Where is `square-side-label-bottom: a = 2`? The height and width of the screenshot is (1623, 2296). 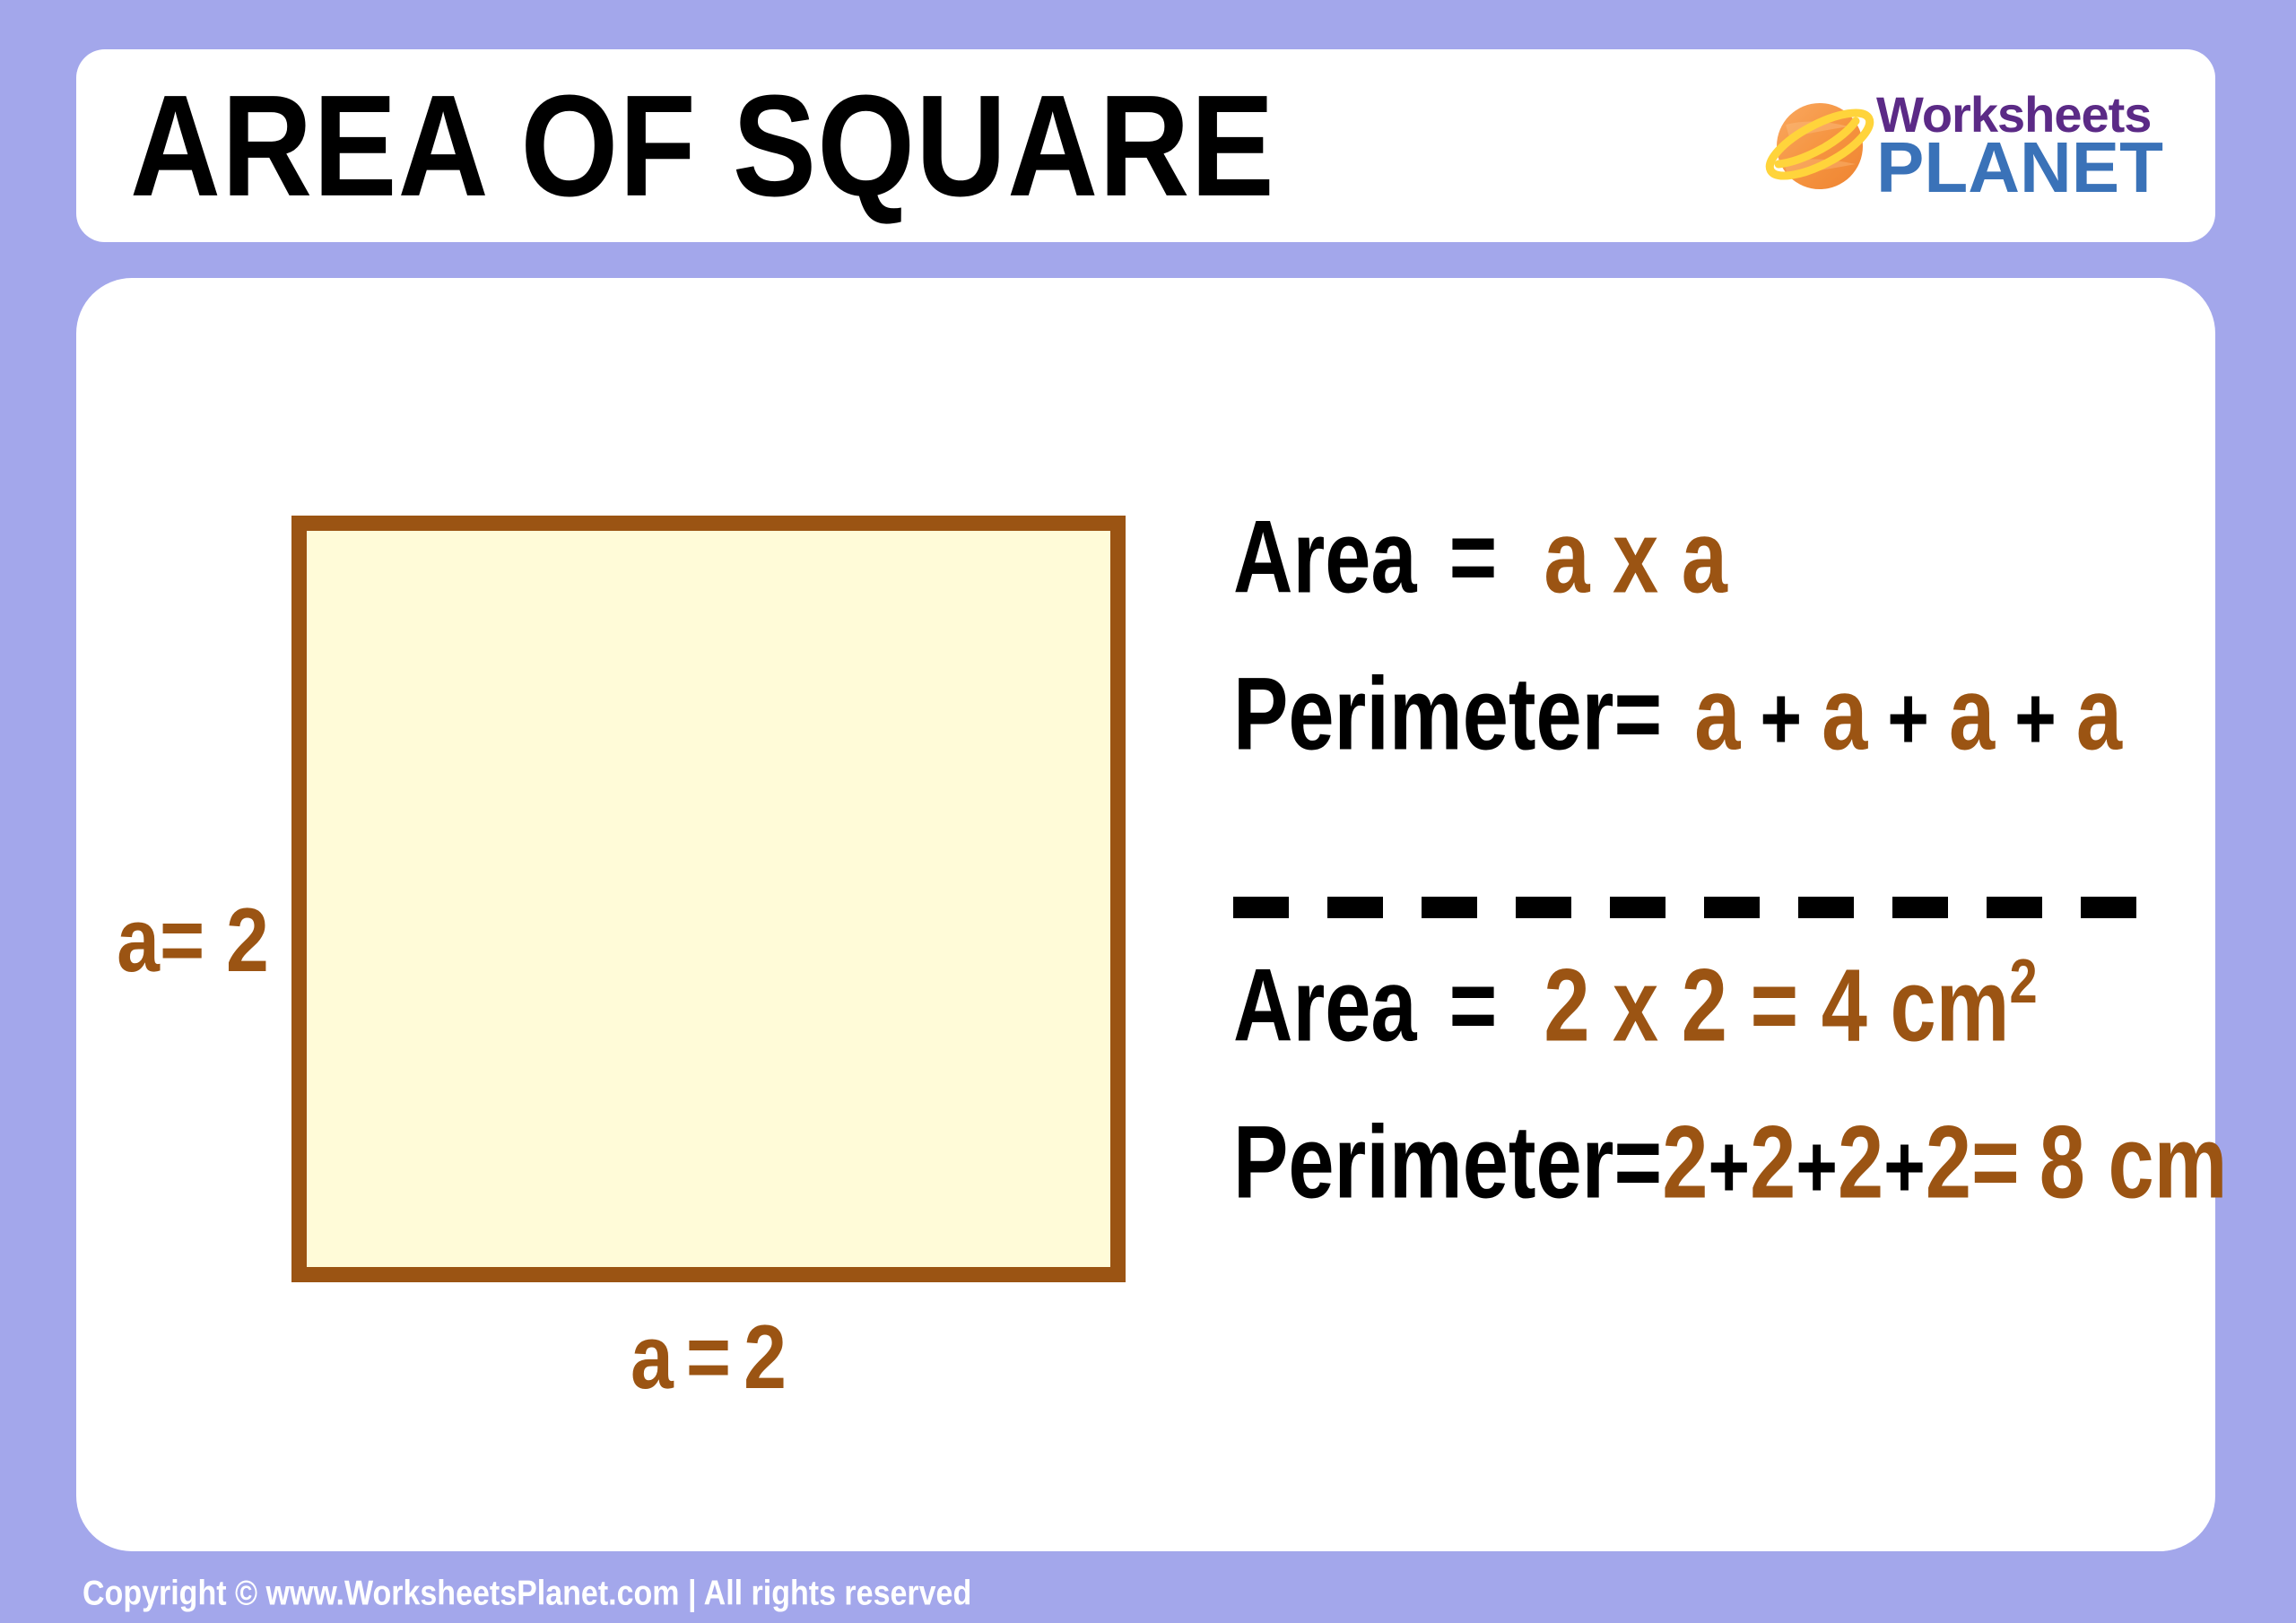
square-side-label-bottom: a = 2 is located at coordinates (708, 1358).